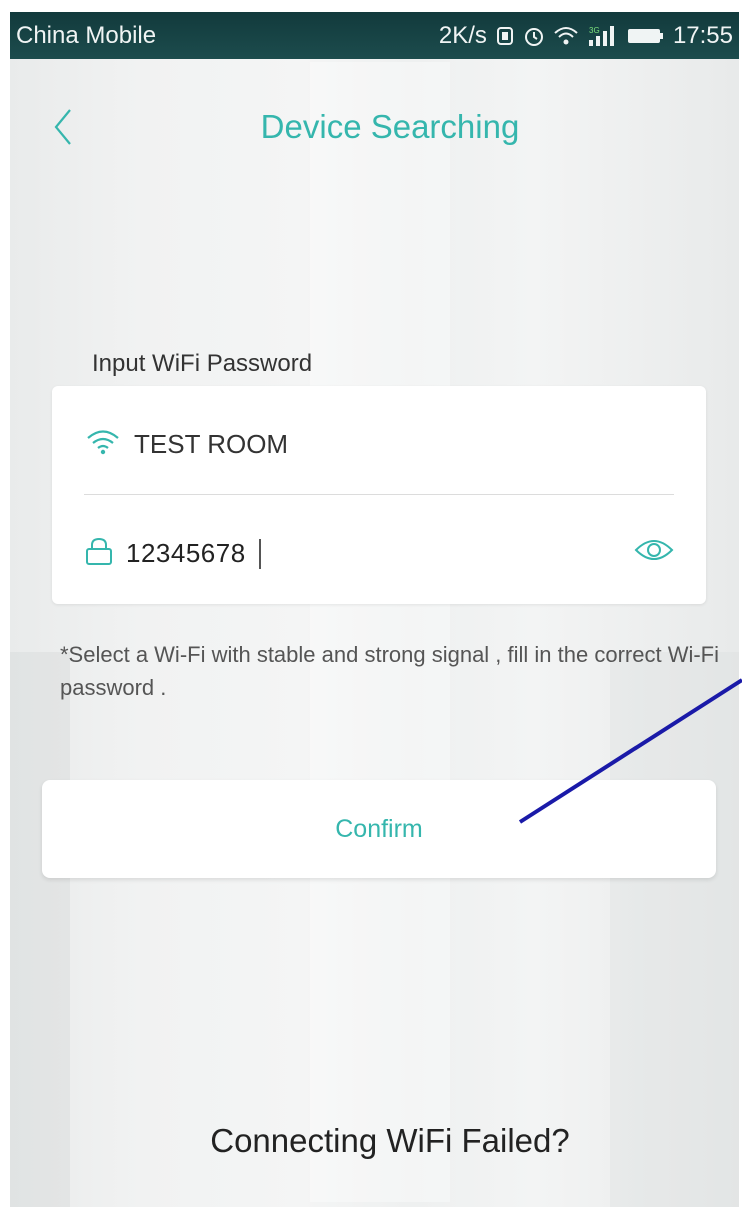 This screenshot has height=1216, width=742. What do you see at coordinates (702, 35) in the screenshot?
I see `clock-time: 17:55` at bounding box center [702, 35].